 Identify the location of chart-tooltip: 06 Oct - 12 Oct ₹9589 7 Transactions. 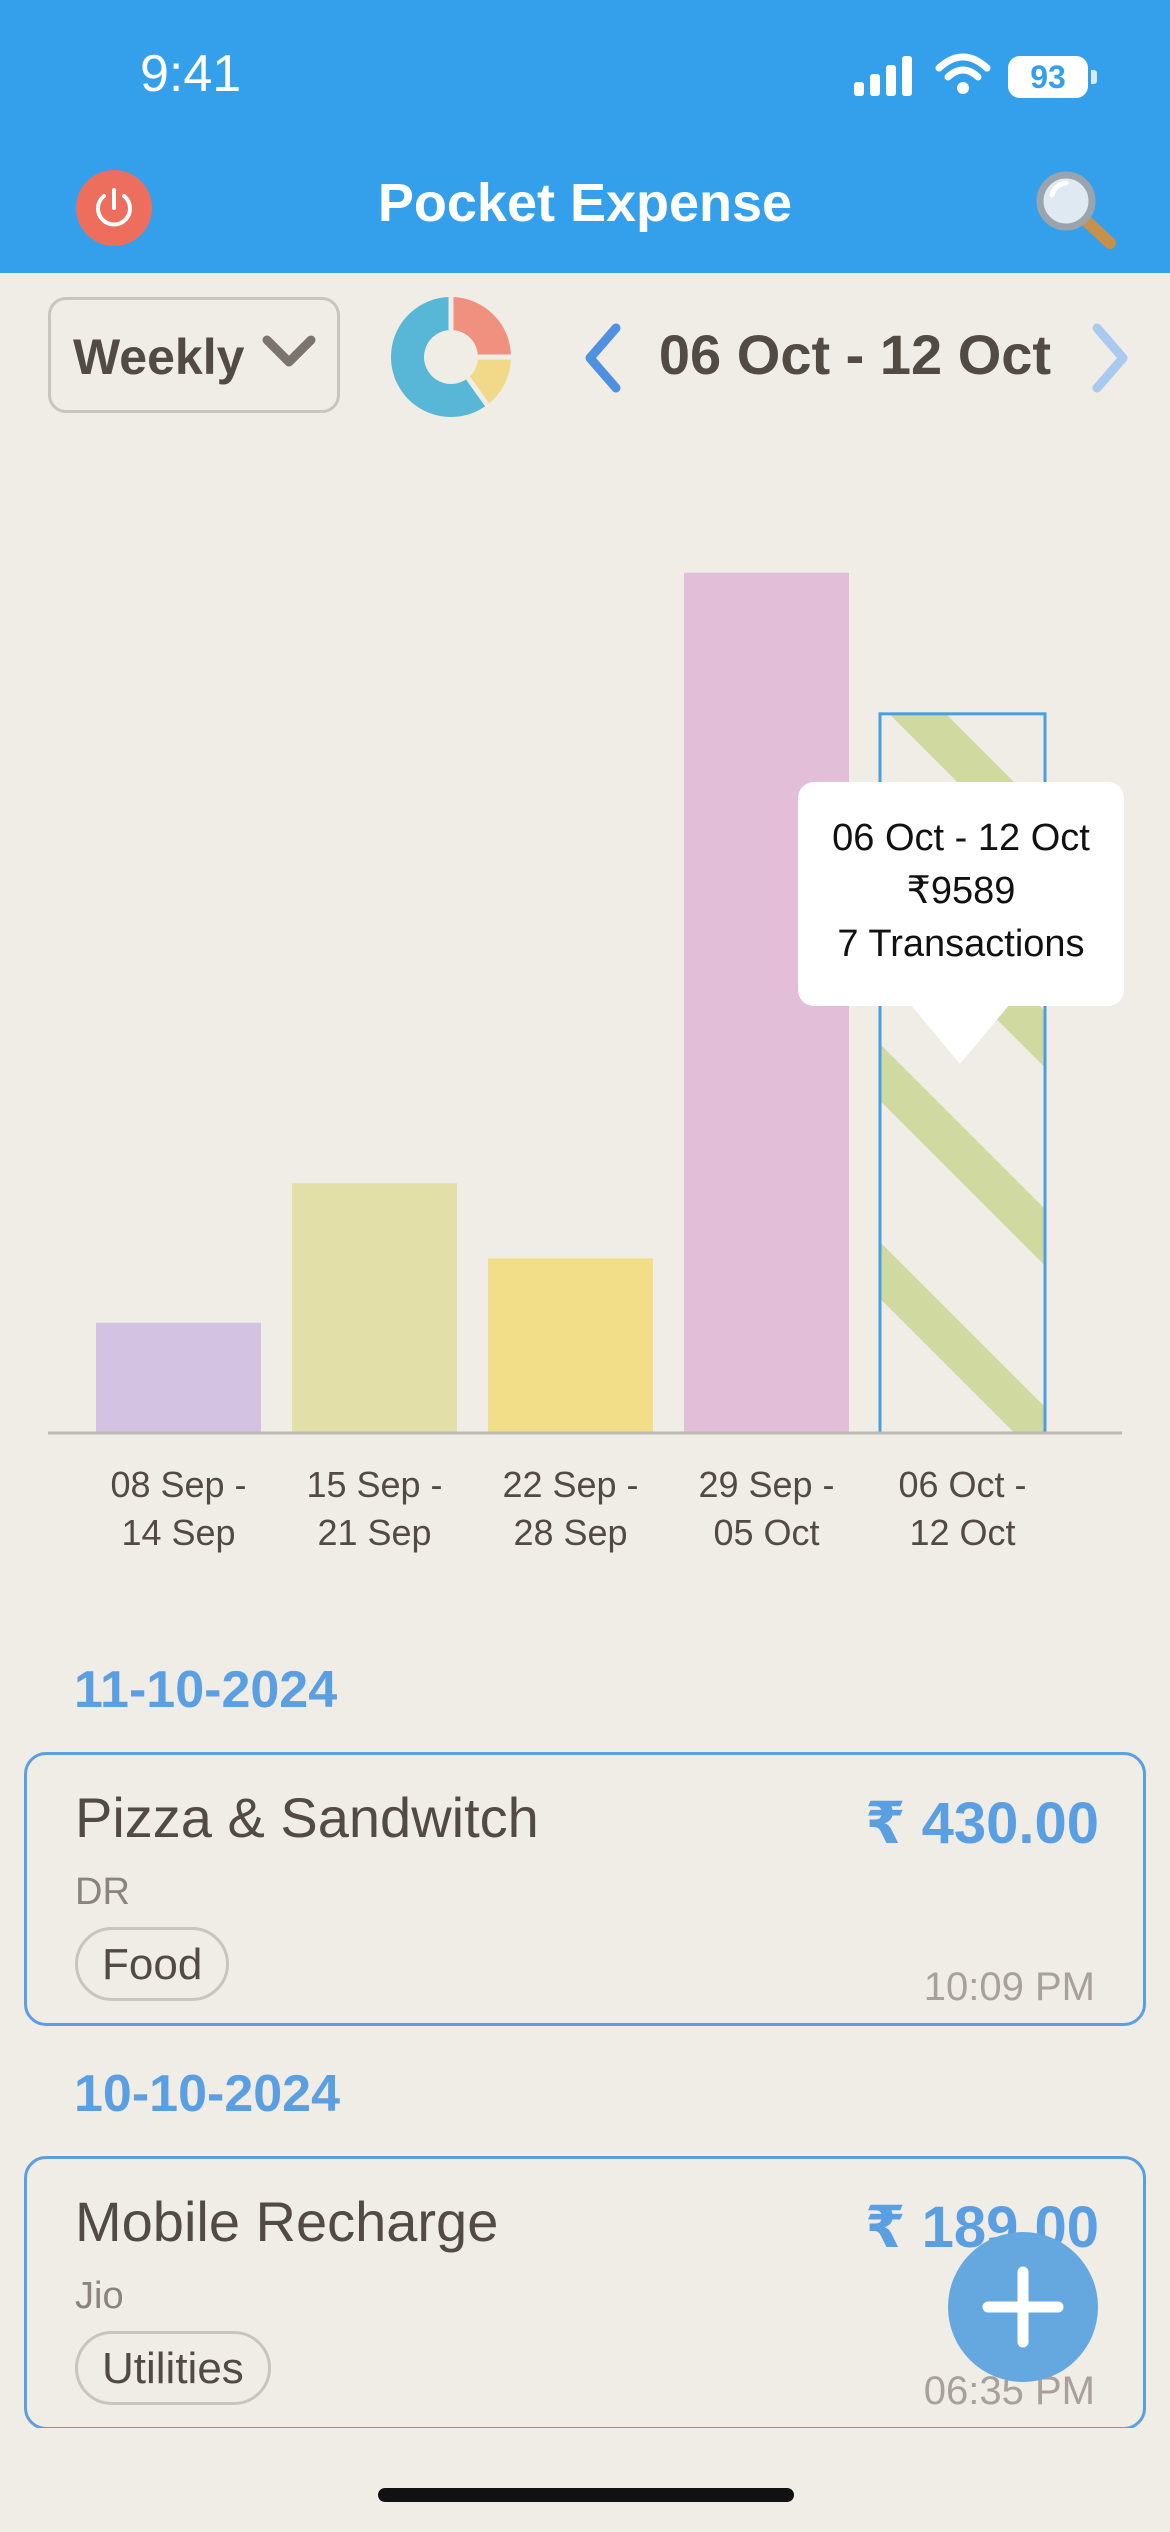
(961, 894).